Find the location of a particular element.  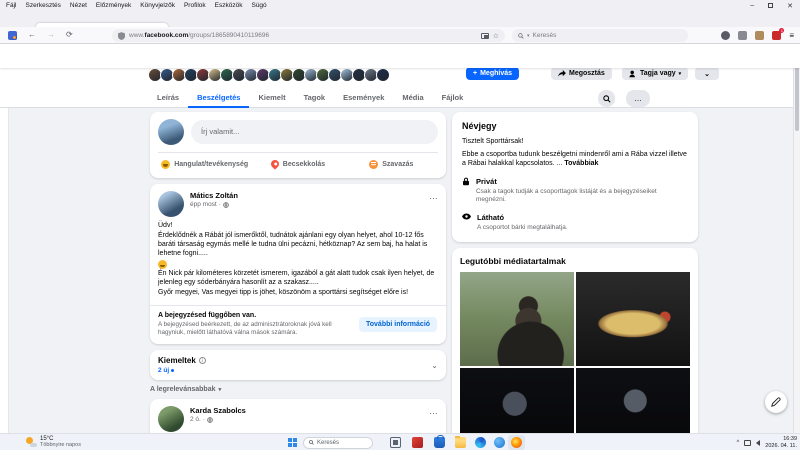

screenshot-icon is located at coordinates (484, 35).